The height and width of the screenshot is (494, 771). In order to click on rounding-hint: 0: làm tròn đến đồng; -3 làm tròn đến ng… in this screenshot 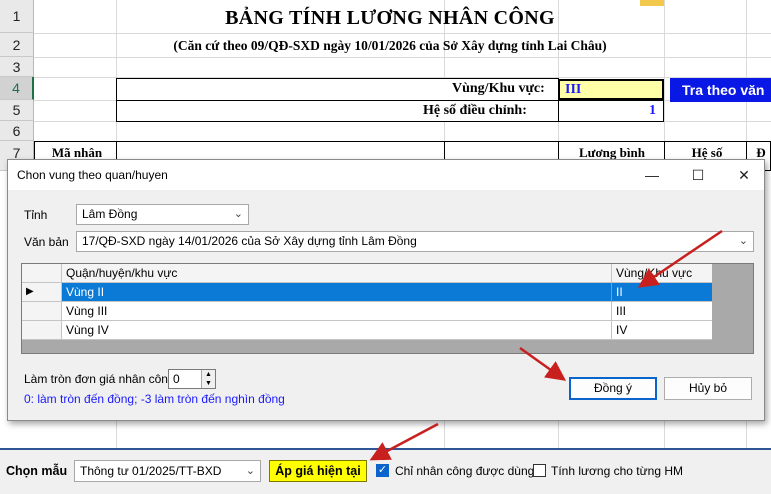, I will do `click(154, 399)`.